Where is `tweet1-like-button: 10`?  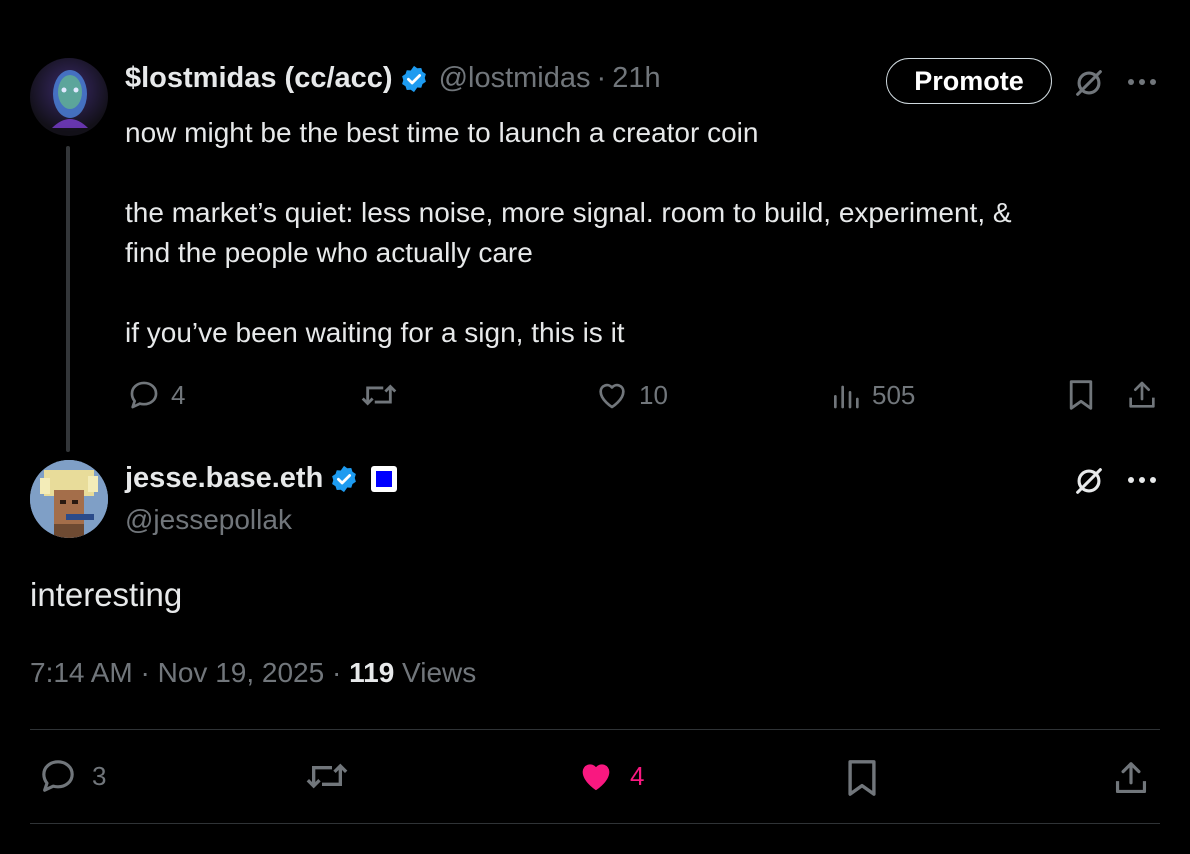 tweet1-like-button: 10 is located at coordinates (631, 395).